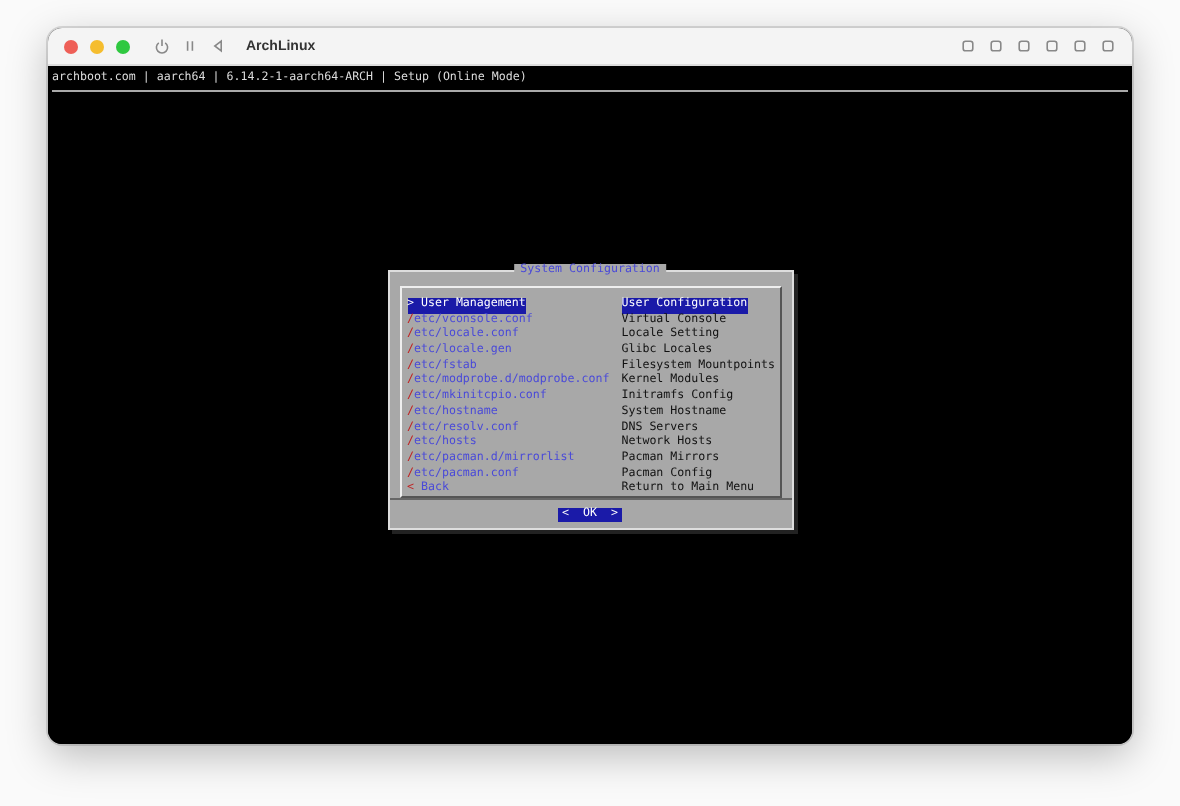  Describe the element at coordinates (162, 46) in the screenshot. I see `power-icon` at that location.